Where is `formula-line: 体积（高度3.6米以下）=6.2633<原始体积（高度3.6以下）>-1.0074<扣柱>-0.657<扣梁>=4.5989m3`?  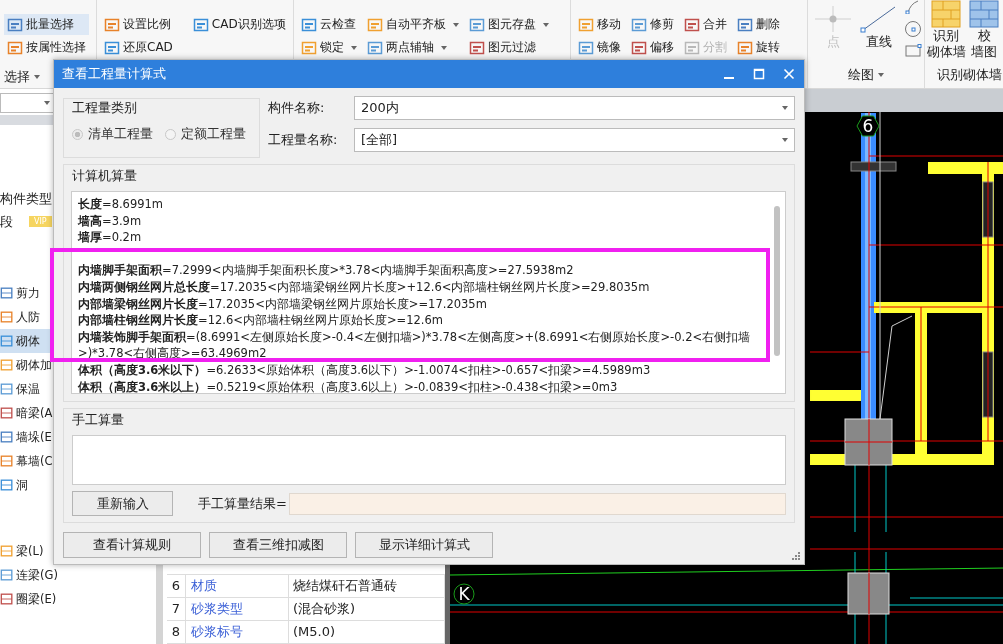 formula-line: 体积（高度3.6米以下）=6.2633<原始体积（高度3.6以下）>-1.0074<扣柱>-0.657<扣梁>=4.5989m3 is located at coordinates (365, 370).